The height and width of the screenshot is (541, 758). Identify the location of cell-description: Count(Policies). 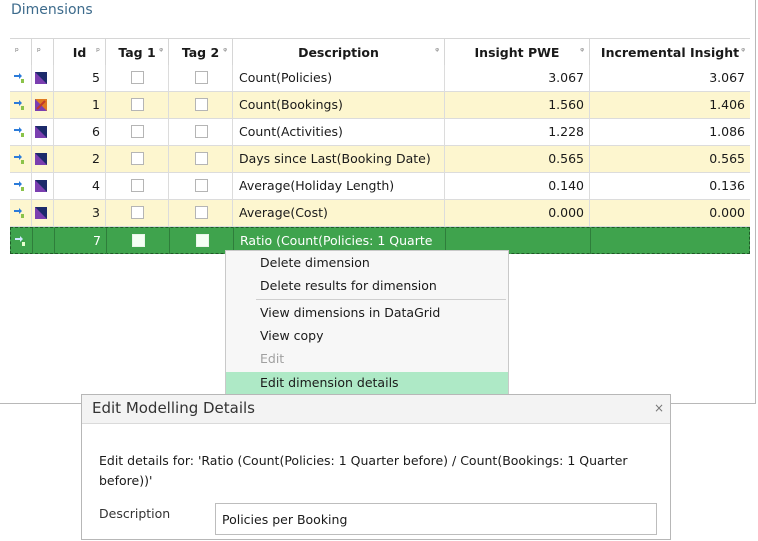
(339, 78).